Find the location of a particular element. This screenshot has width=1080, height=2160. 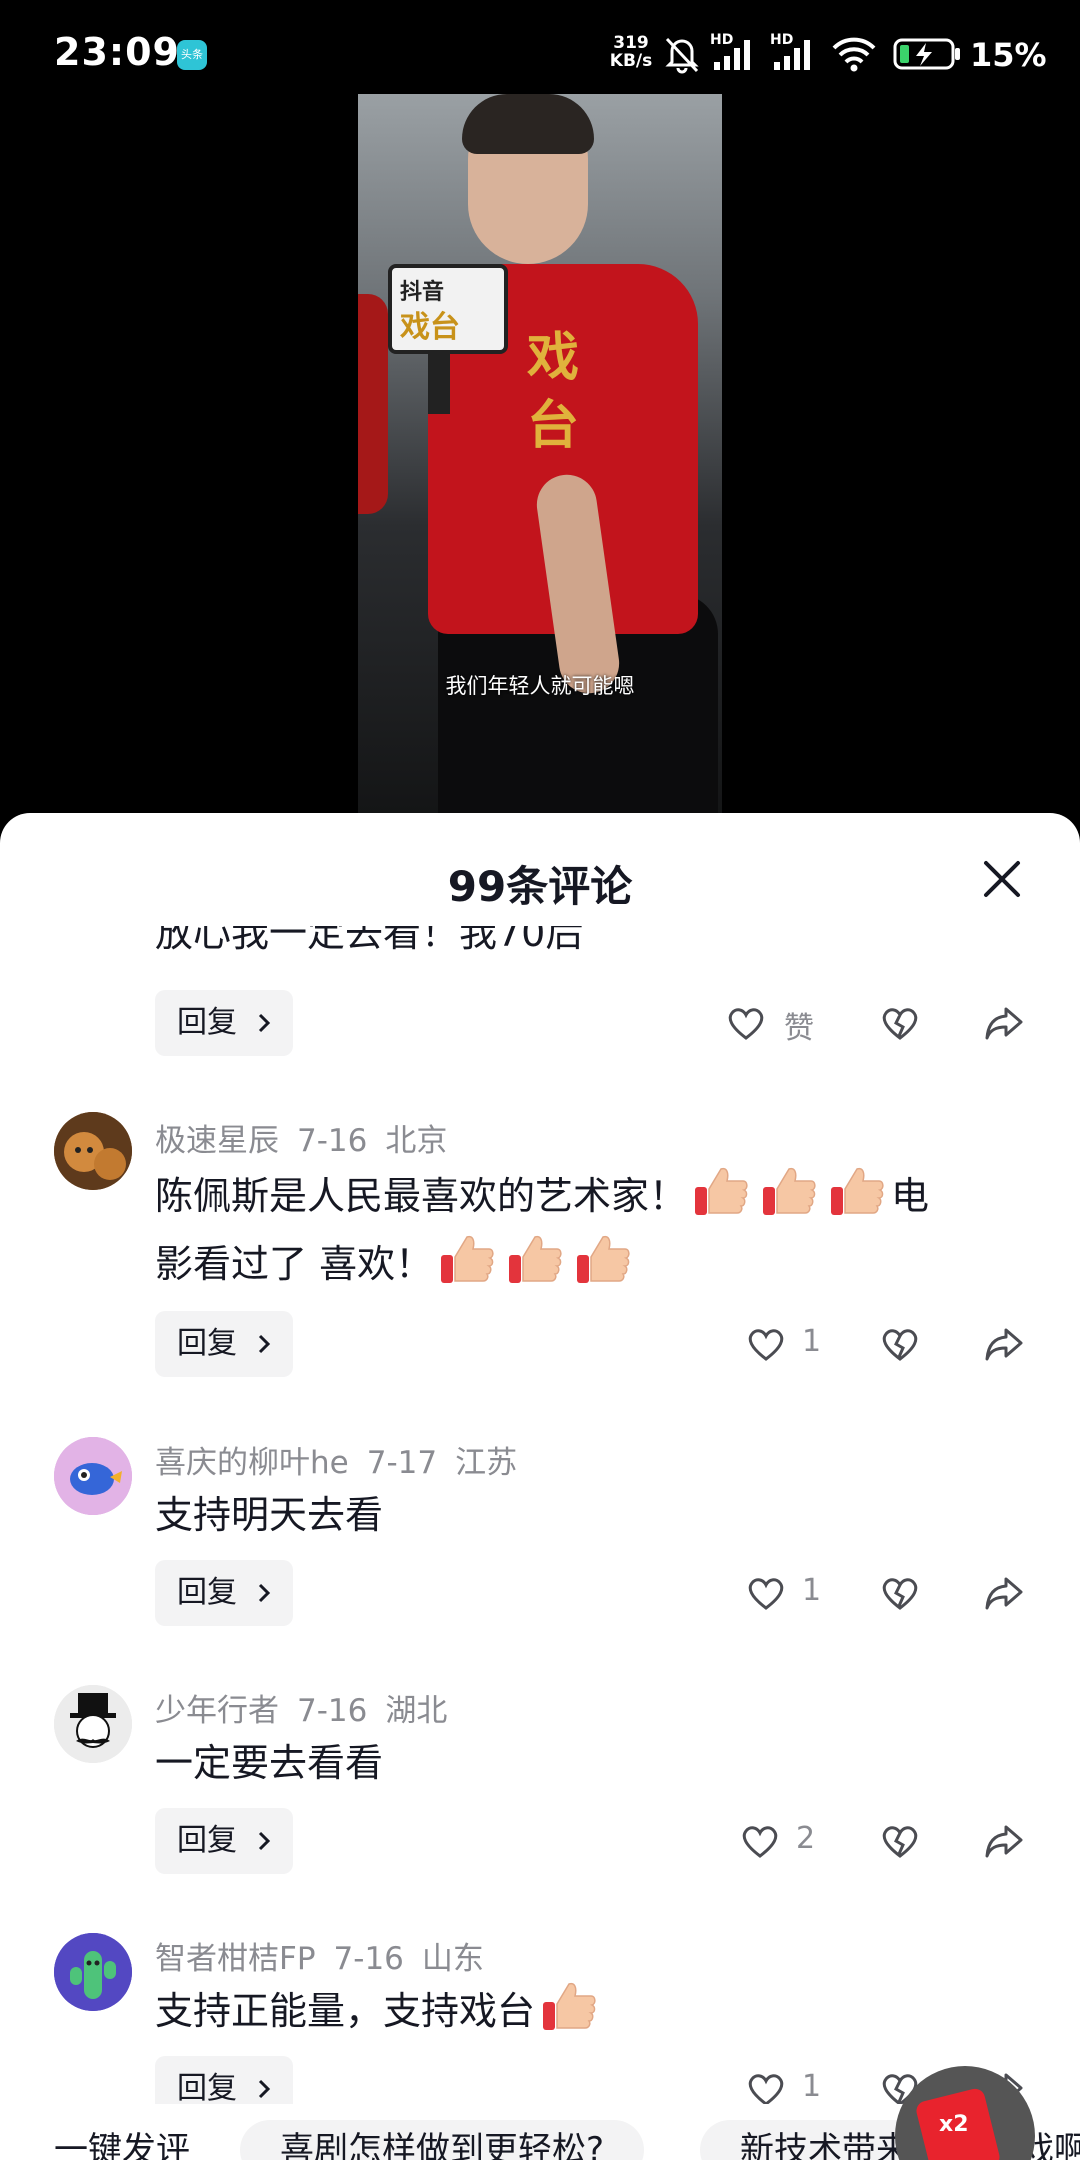

signal-1-icon: HD is located at coordinates (735, 53).